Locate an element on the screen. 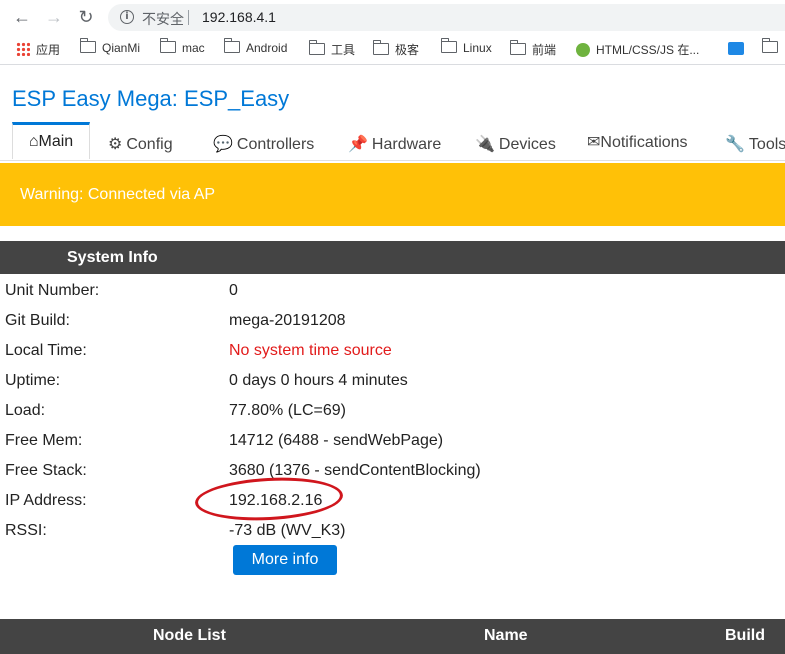  bookmark-overflow is located at coordinates (772, 46).